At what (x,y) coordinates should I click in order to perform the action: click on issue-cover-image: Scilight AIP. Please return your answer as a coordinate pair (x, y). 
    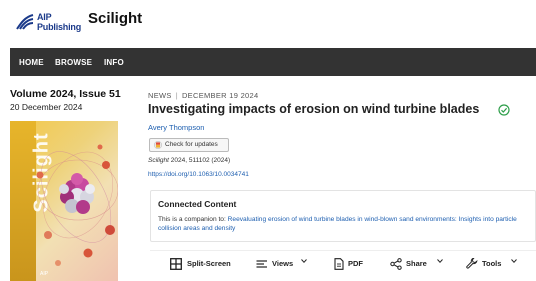
    Looking at the image, I should click on (64, 201).